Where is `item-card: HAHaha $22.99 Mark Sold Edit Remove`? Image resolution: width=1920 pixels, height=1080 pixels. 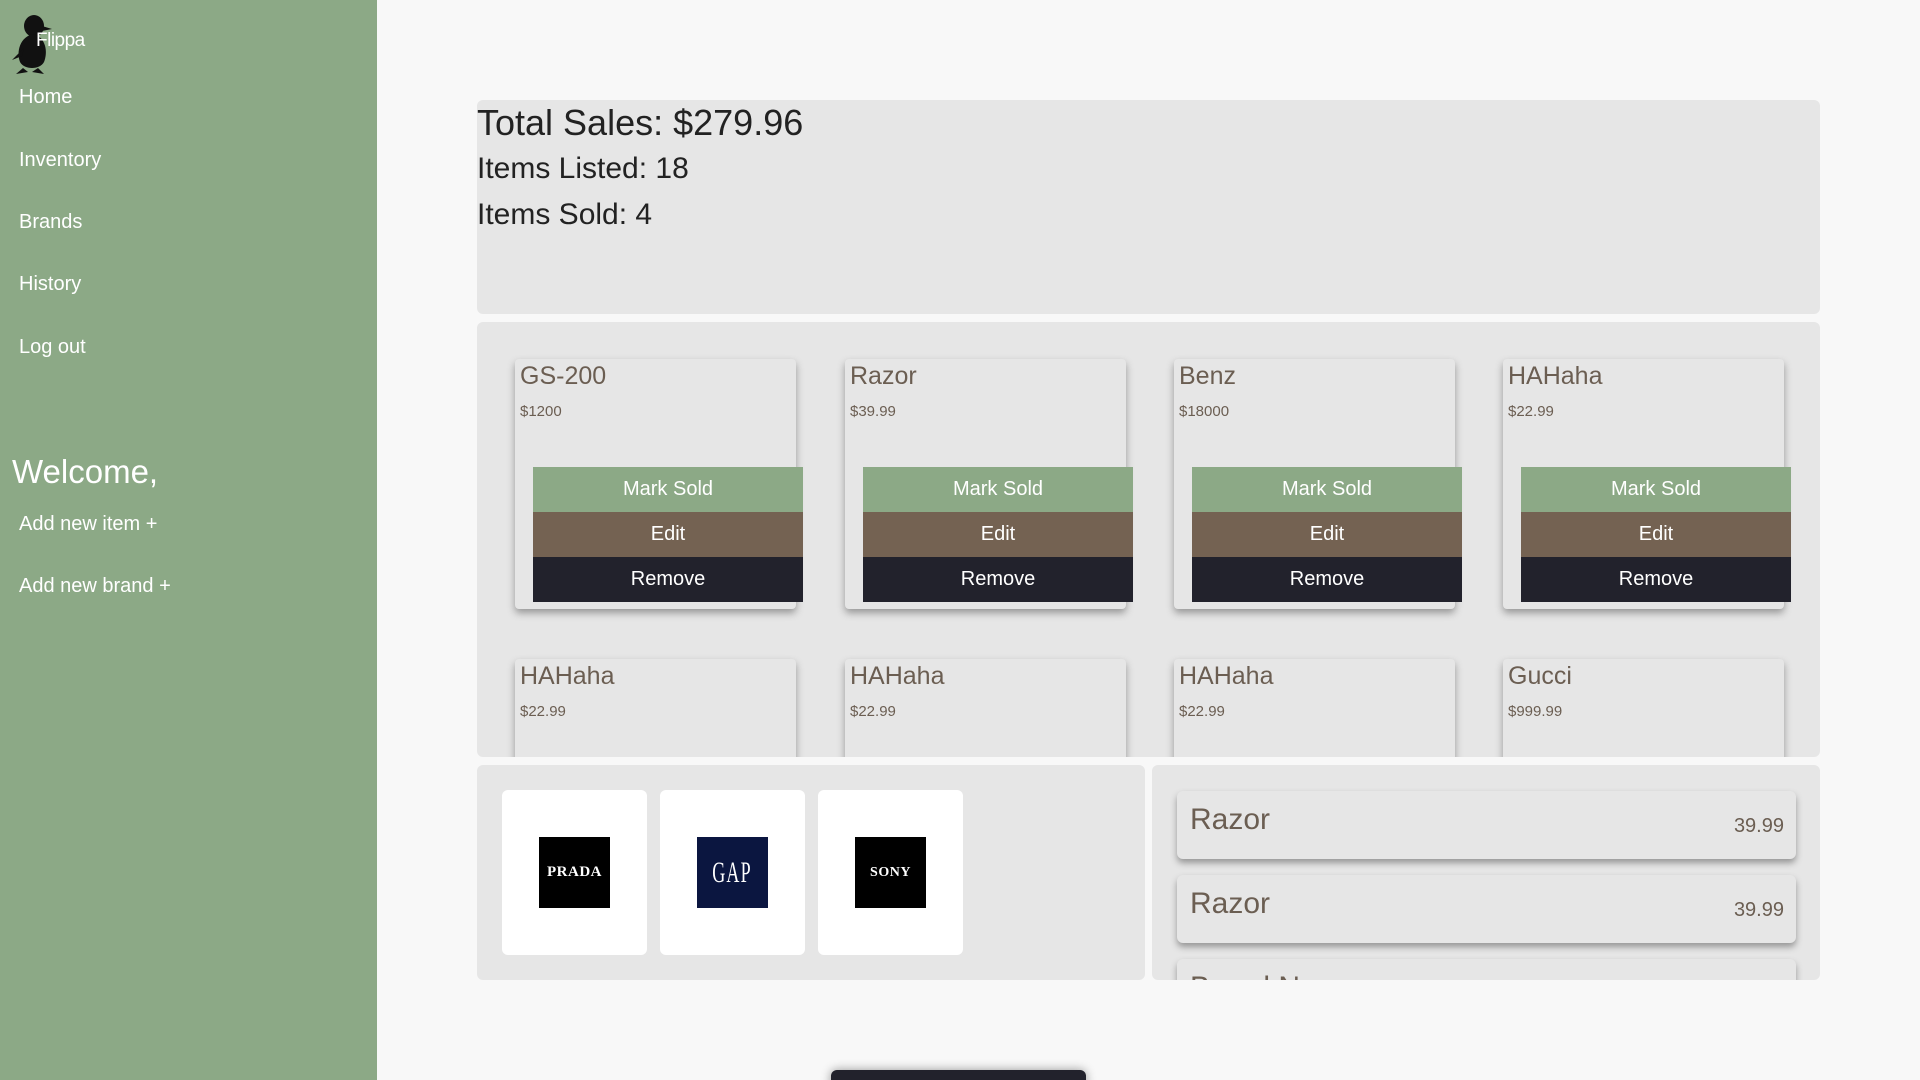 item-card: HAHaha $22.99 Mark Sold Edit Remove is located at coordinates (1647, 484).